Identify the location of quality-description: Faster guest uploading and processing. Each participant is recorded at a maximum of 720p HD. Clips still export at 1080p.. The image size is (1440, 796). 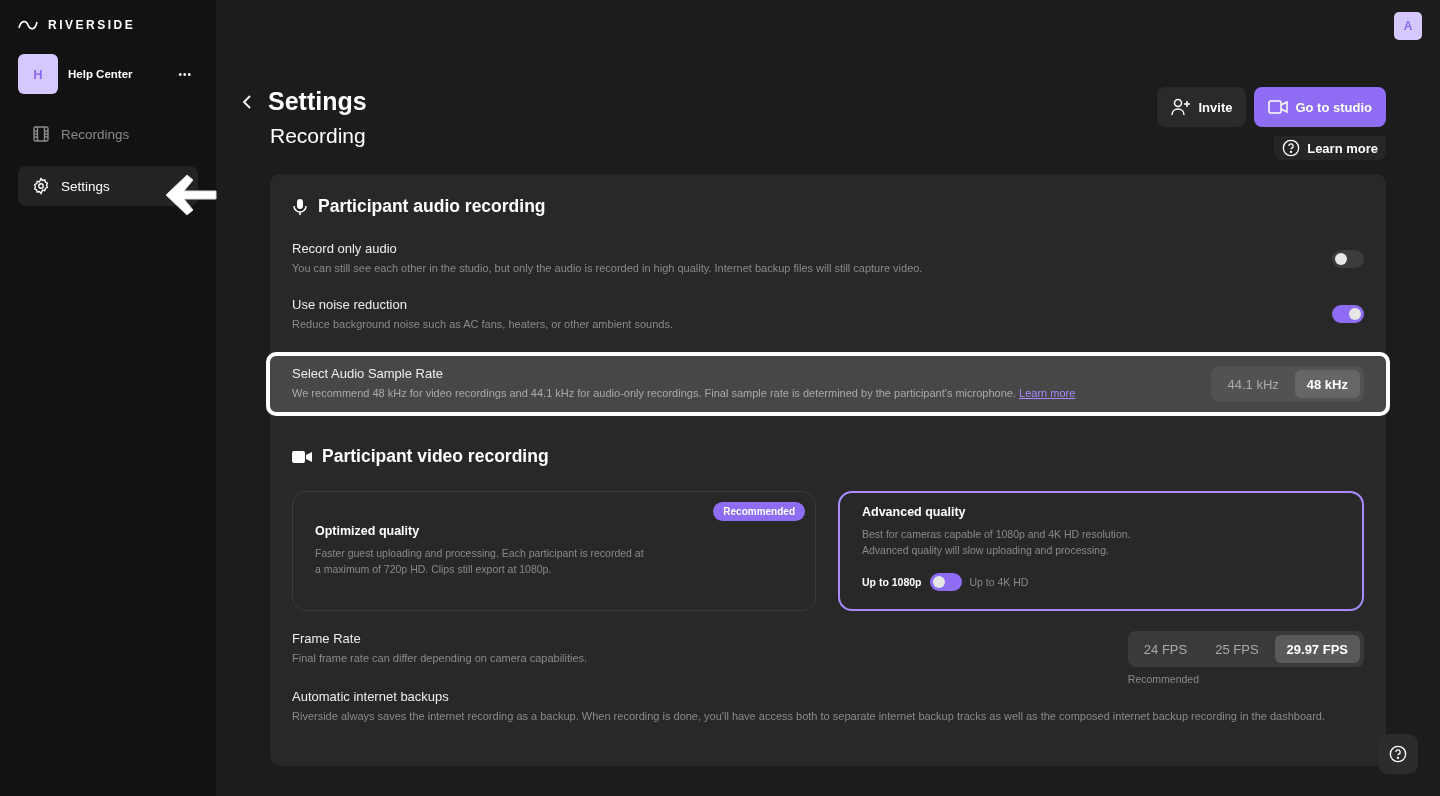
(480, 561).